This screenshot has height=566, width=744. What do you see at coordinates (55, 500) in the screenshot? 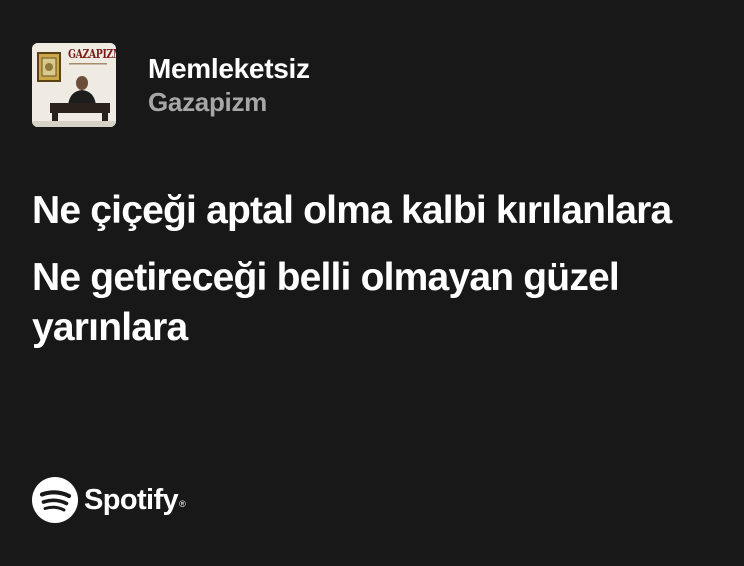
I see `spotify-logo-icon` at bounding box center [55, 500].